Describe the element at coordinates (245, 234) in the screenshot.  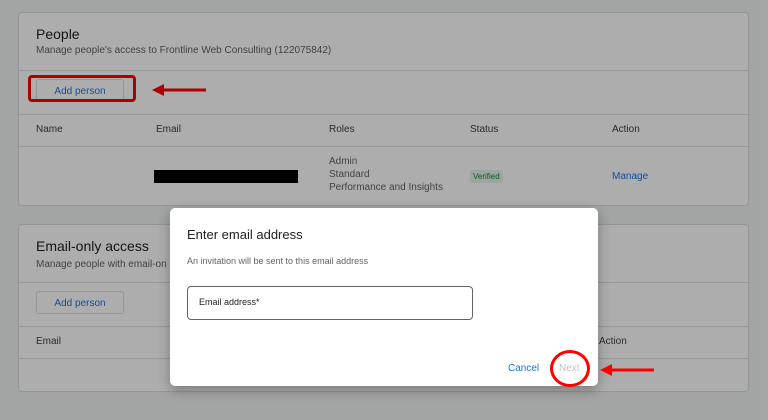
I see `dialog-title: Enter email address` at that location.